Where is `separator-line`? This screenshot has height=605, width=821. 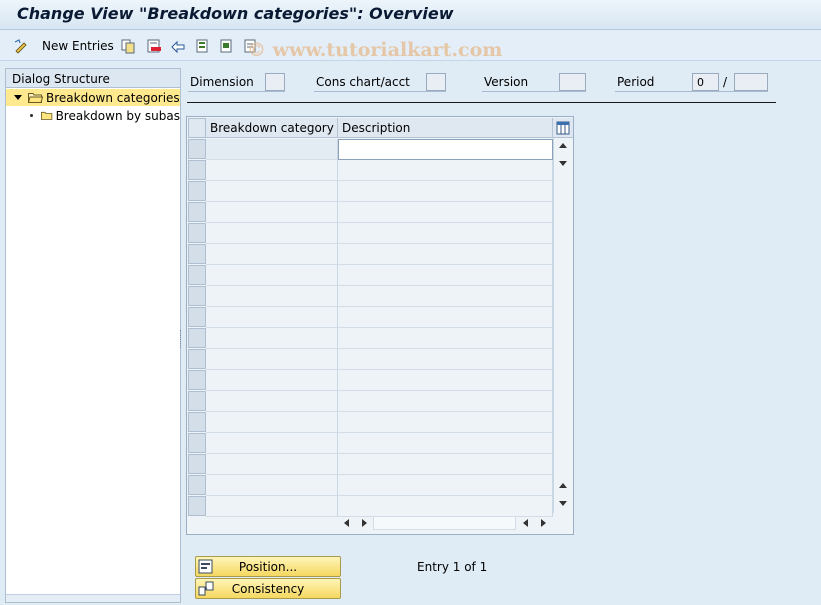
separator-line is located at coordinates (481, 102).